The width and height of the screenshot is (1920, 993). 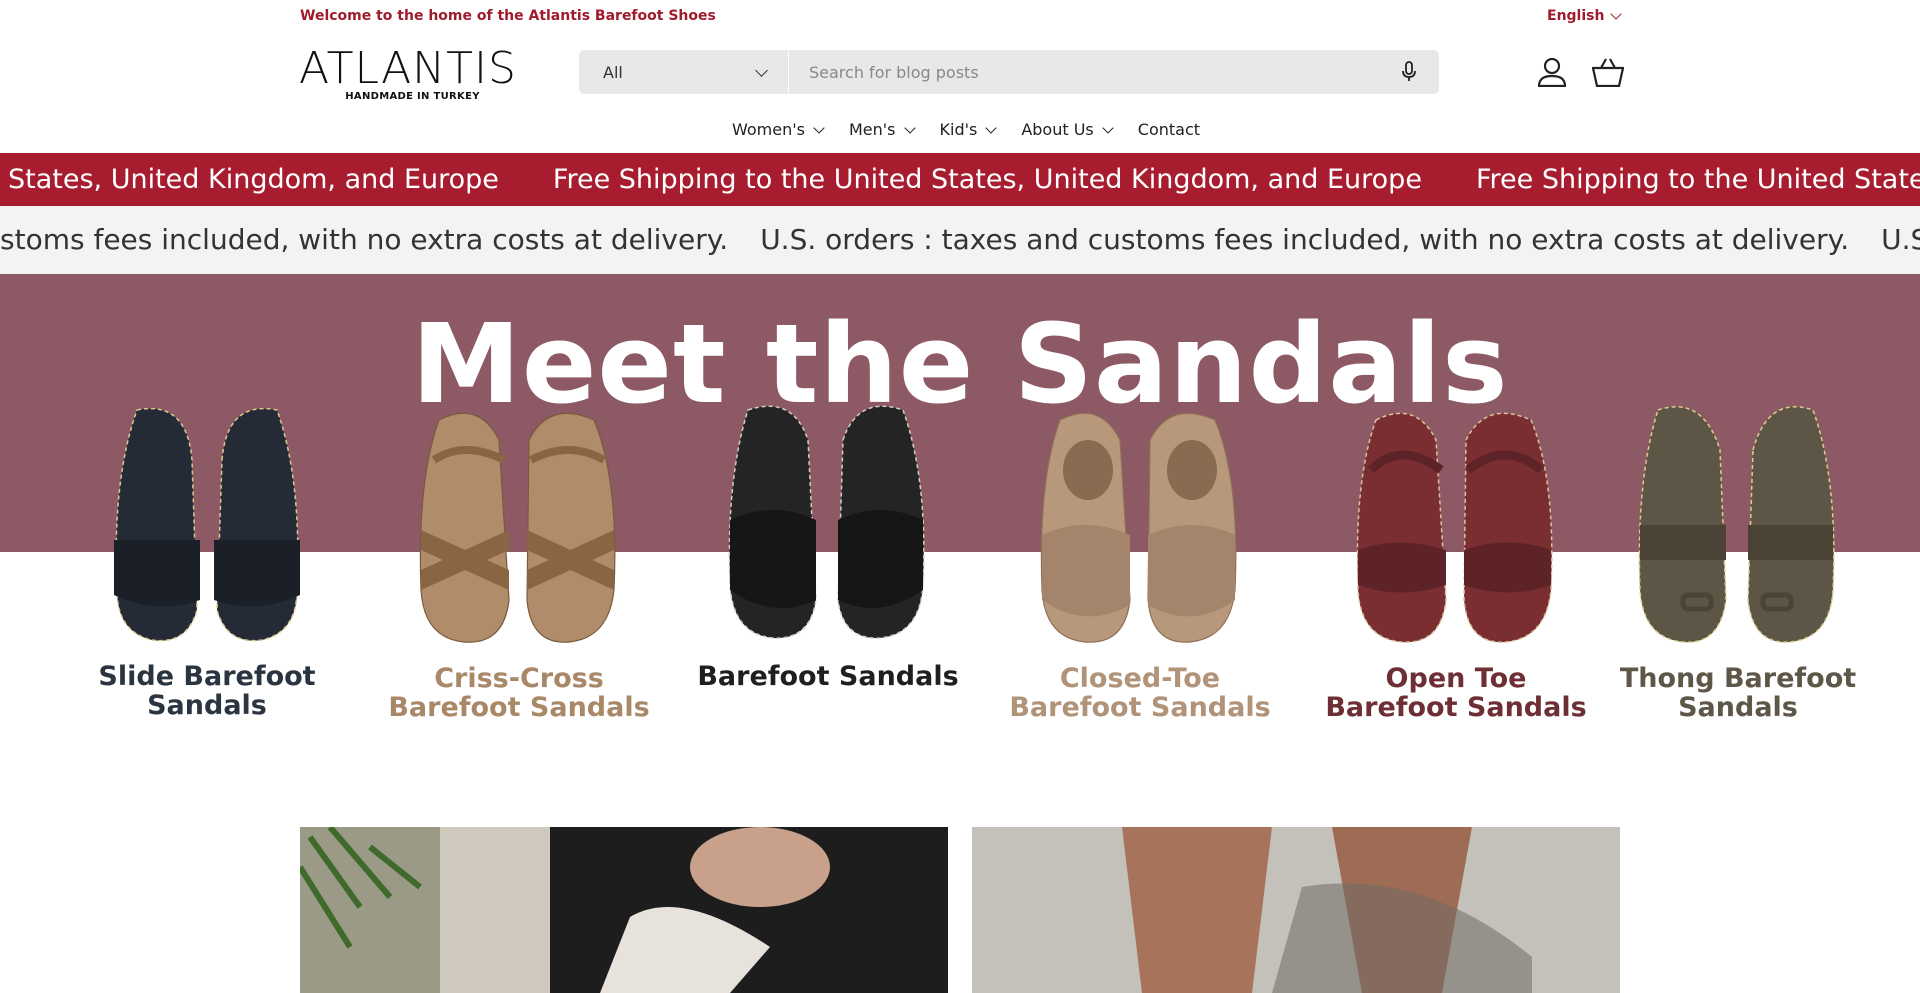 What do you see at coordinates (1697, 179) in the screenshot?
I see `marquee-text: Free Shipping to the United States, Unit` at bounding box center [1697, 179].